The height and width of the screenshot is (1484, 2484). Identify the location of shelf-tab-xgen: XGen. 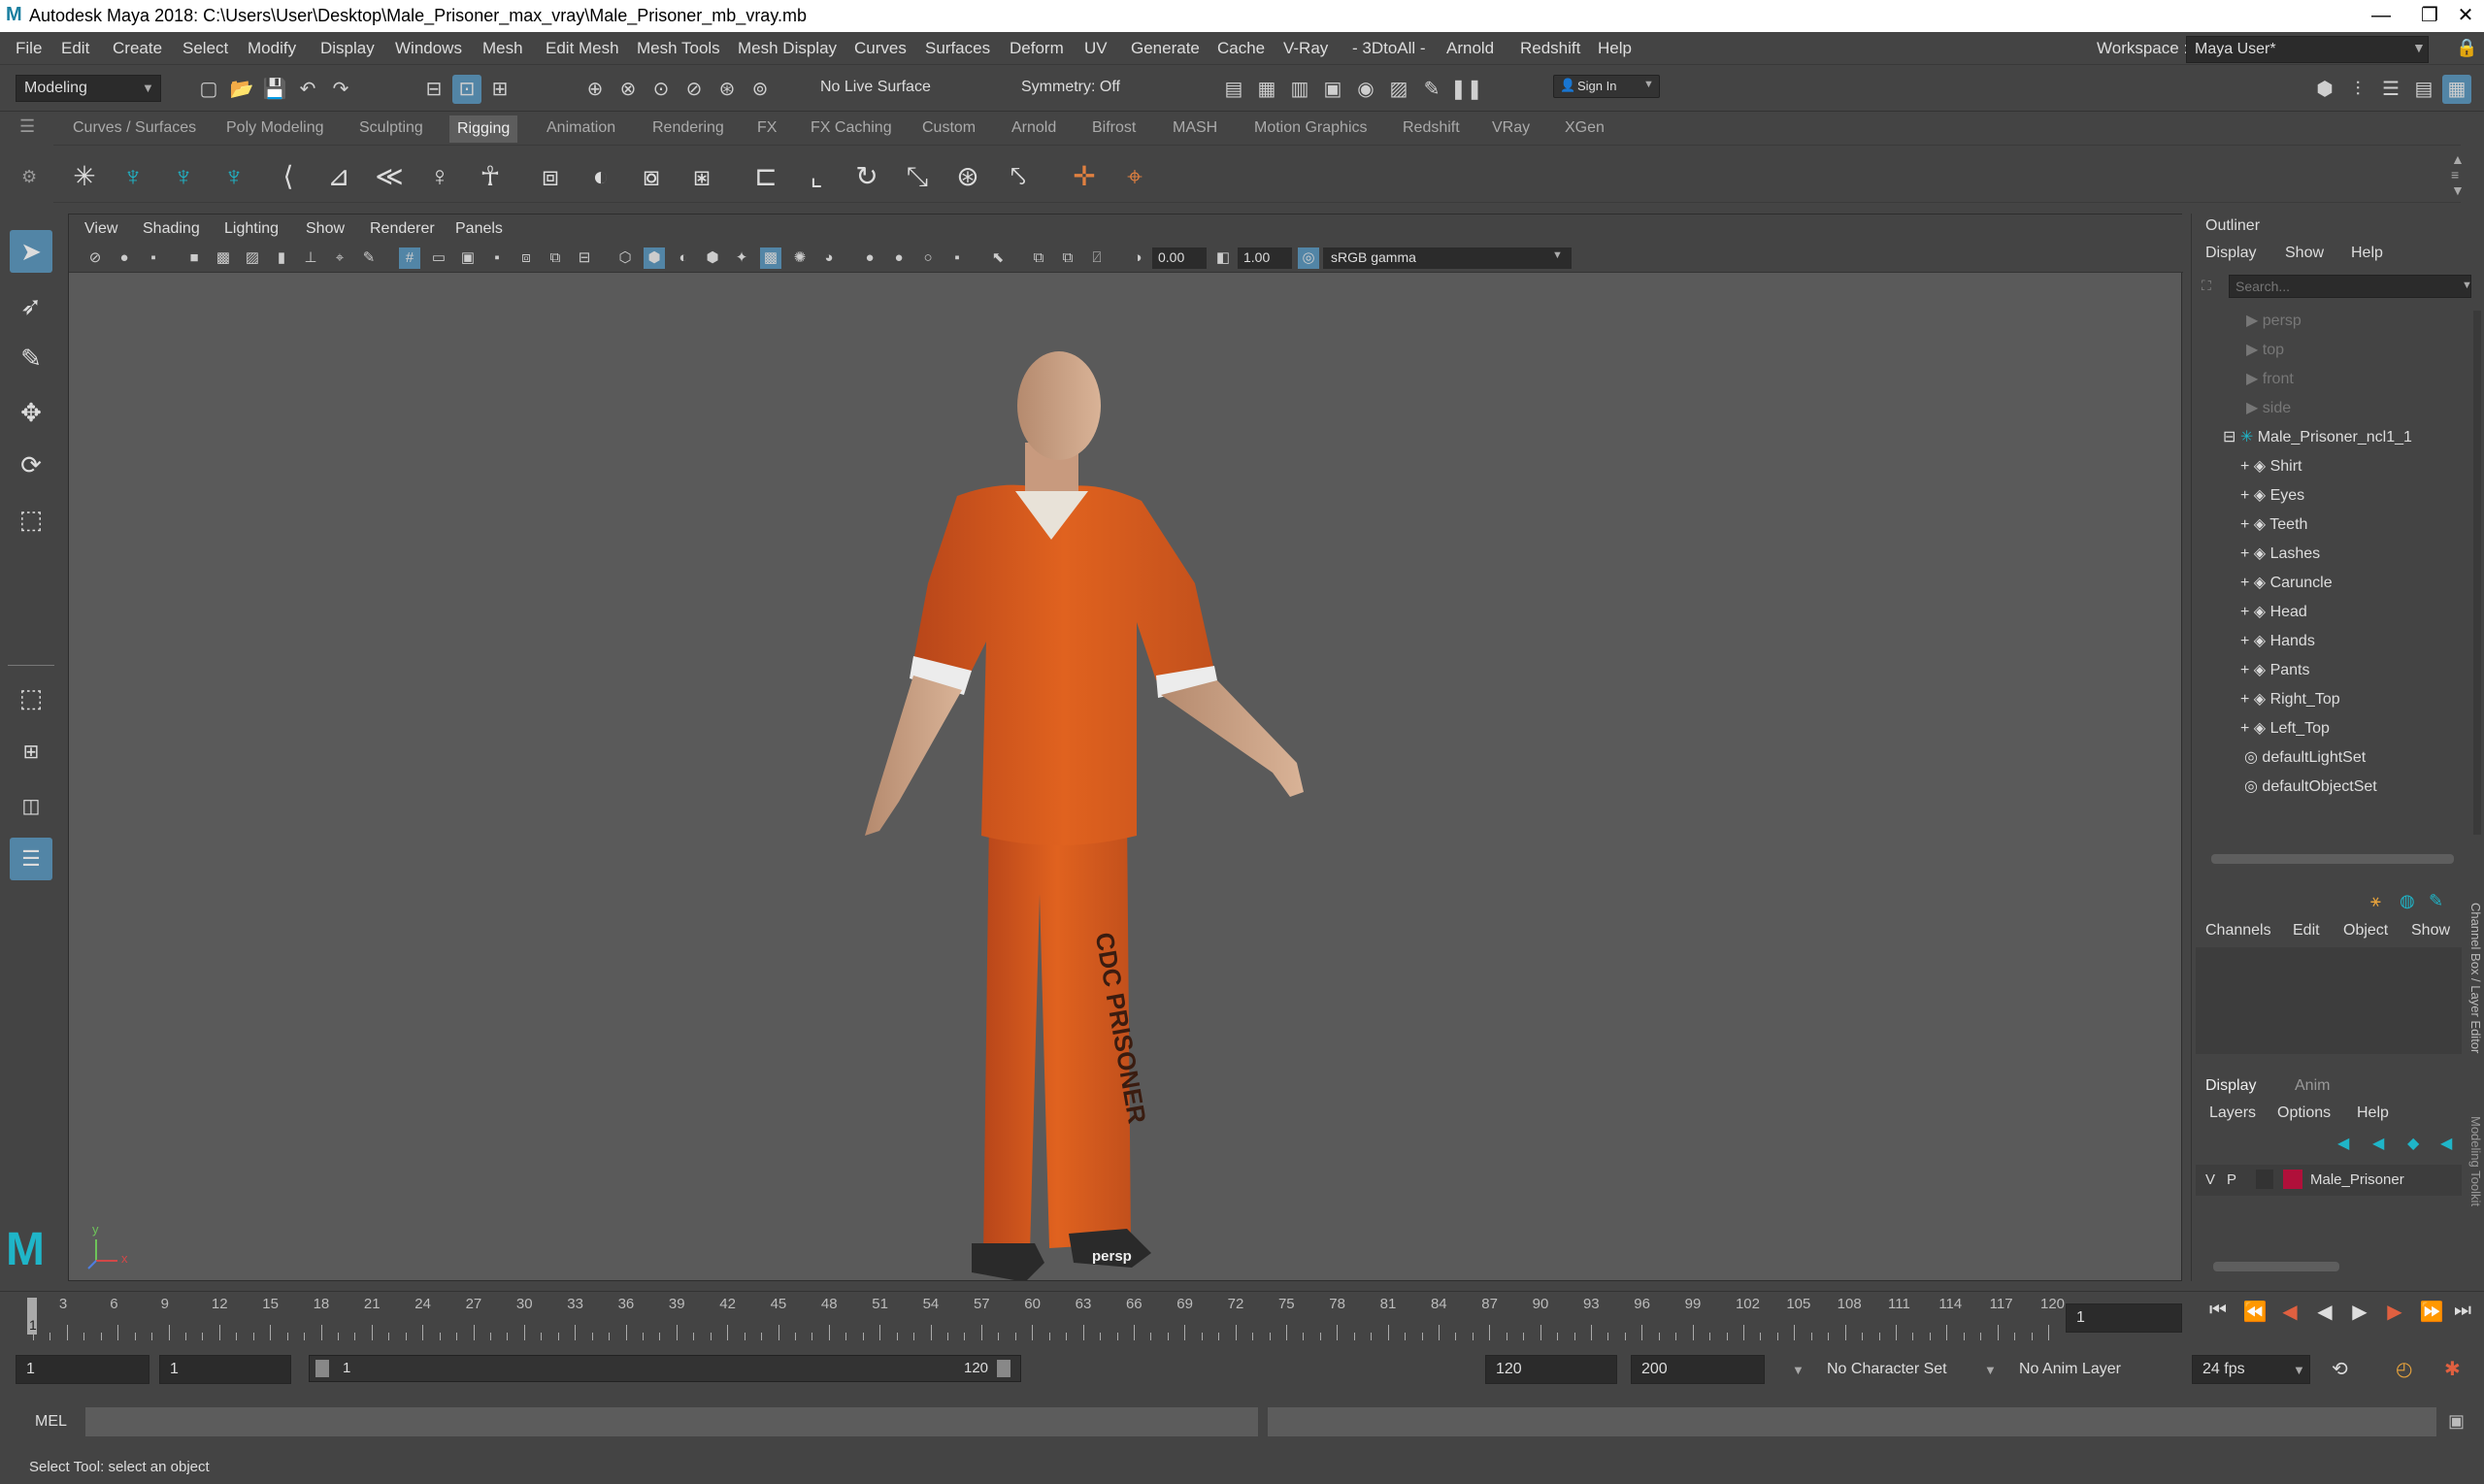
(1585, 128).